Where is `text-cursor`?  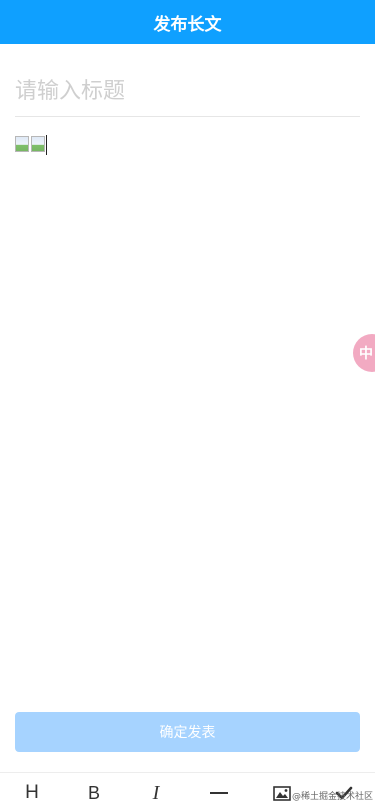
text-cursor is located at coordinates (46, 145).